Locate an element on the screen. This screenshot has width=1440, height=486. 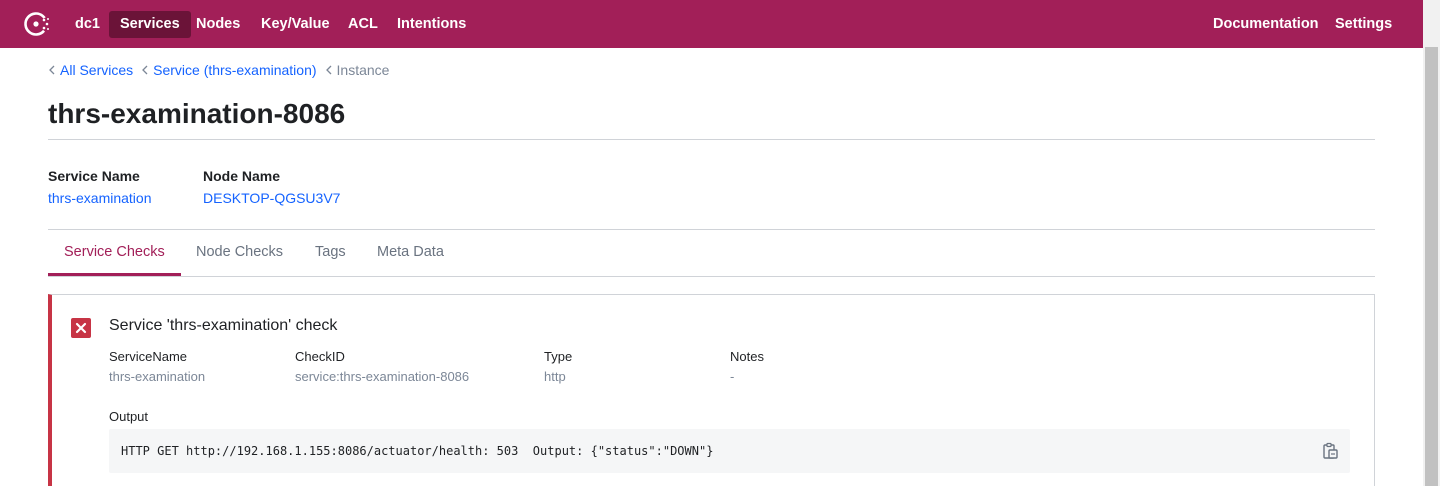
check-field-notes: Notes - is located at coordinates (747, 366).